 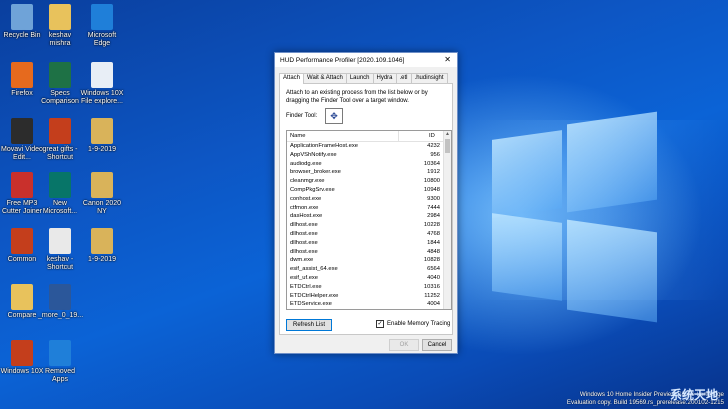 What do you see at coordinates (359, 78) in the screenshot?
I see `tab-launch: Launch` at bounding box center [359, 78].